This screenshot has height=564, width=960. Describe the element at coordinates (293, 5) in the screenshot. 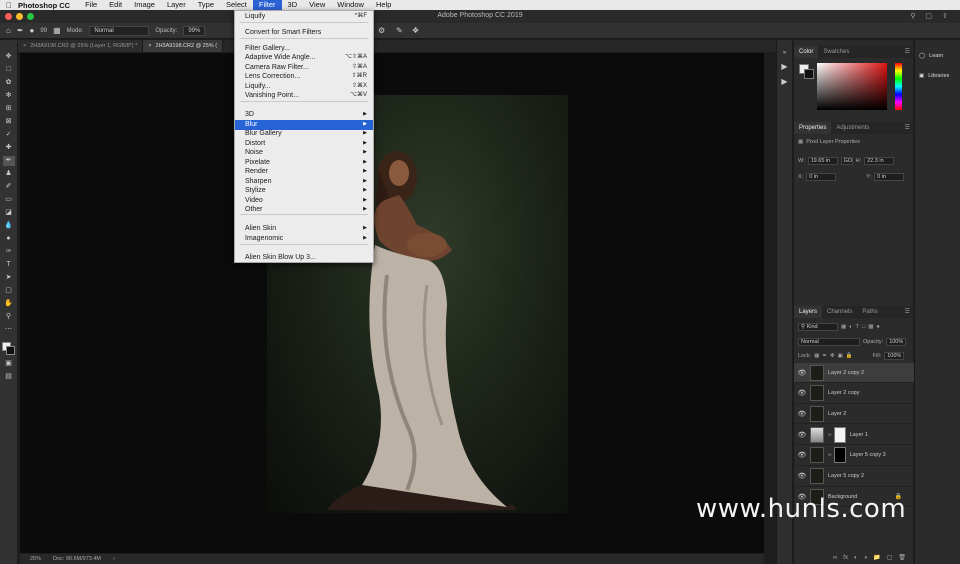

I see `menu-3d: 3D` at that location.